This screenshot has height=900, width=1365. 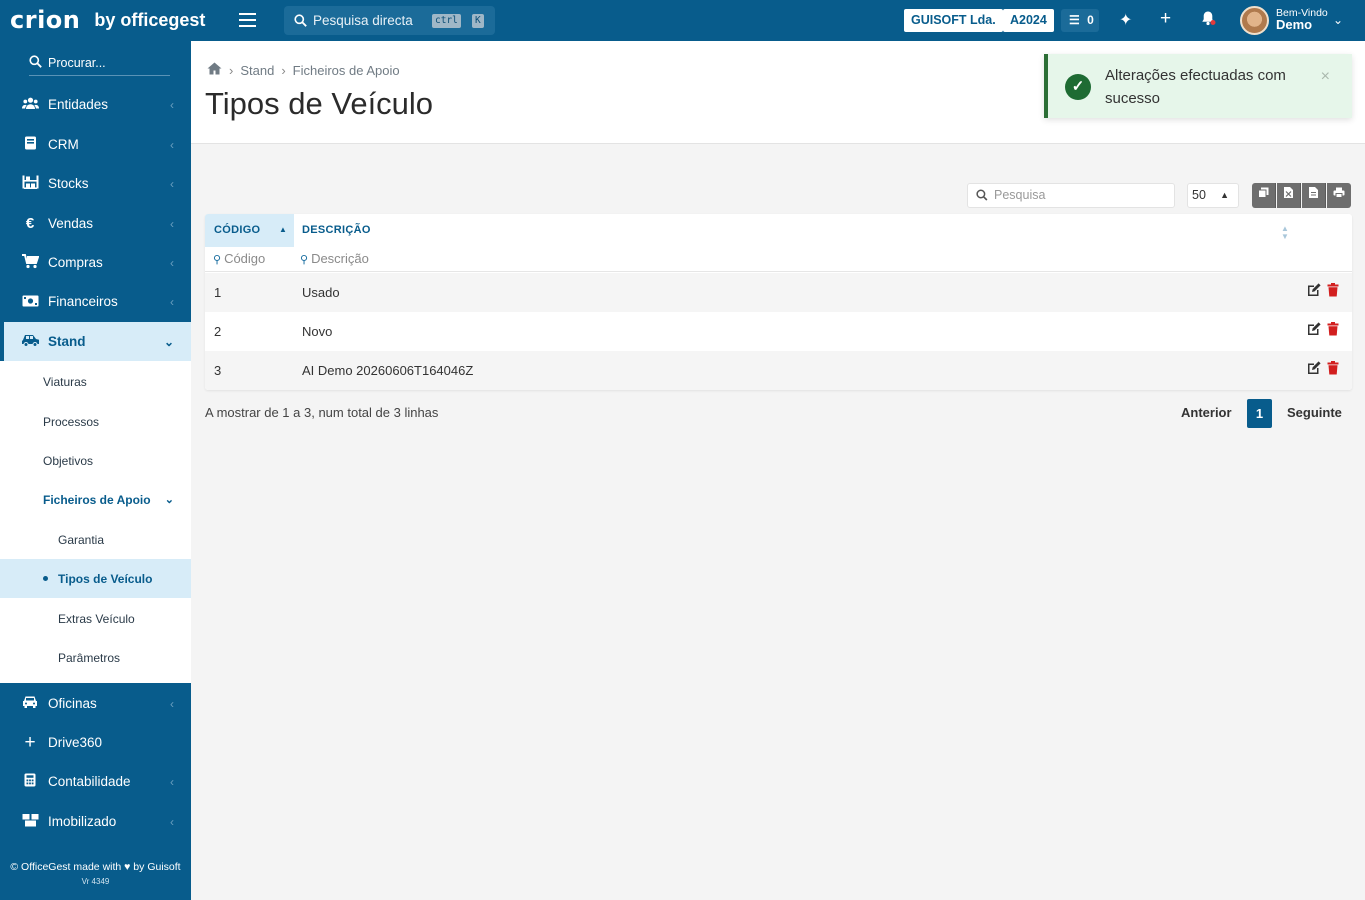 I want to click on sidebar-subitem-extras-veiculo: Extras Veículo, so click(x=95, y=618).